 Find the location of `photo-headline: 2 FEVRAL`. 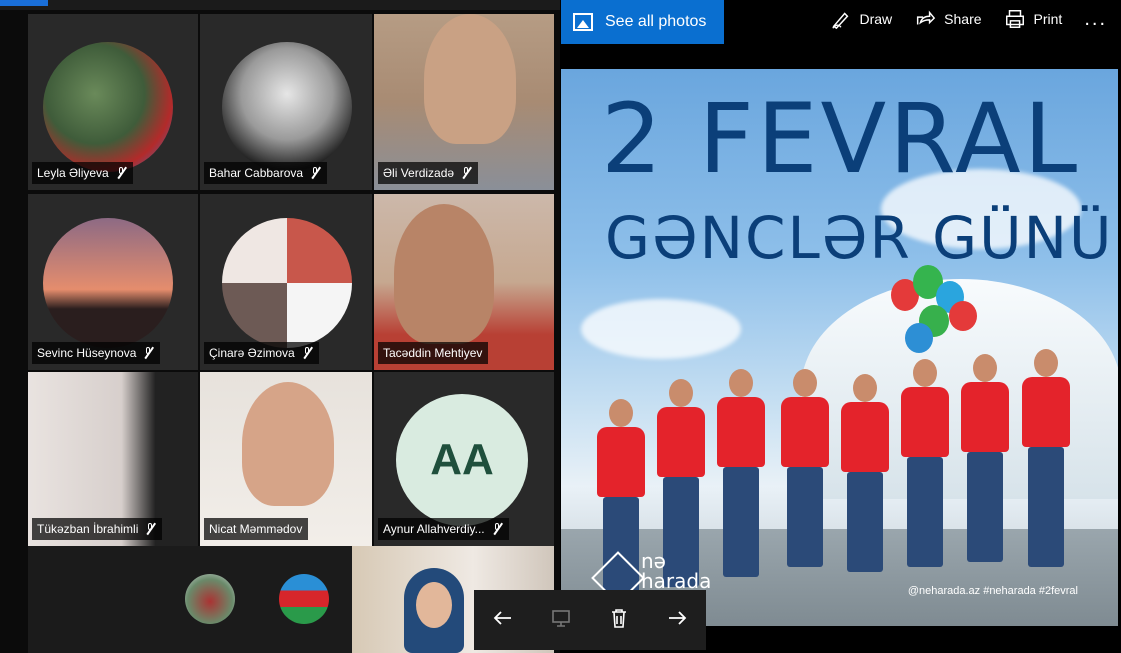

photo-headline: 2 FEVRAL is located at coordinates (841, 139).